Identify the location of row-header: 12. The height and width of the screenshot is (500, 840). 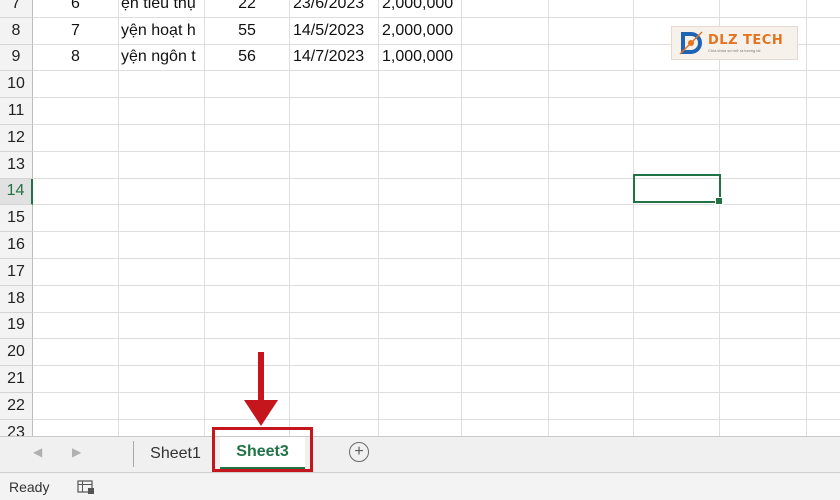
(16, 138).